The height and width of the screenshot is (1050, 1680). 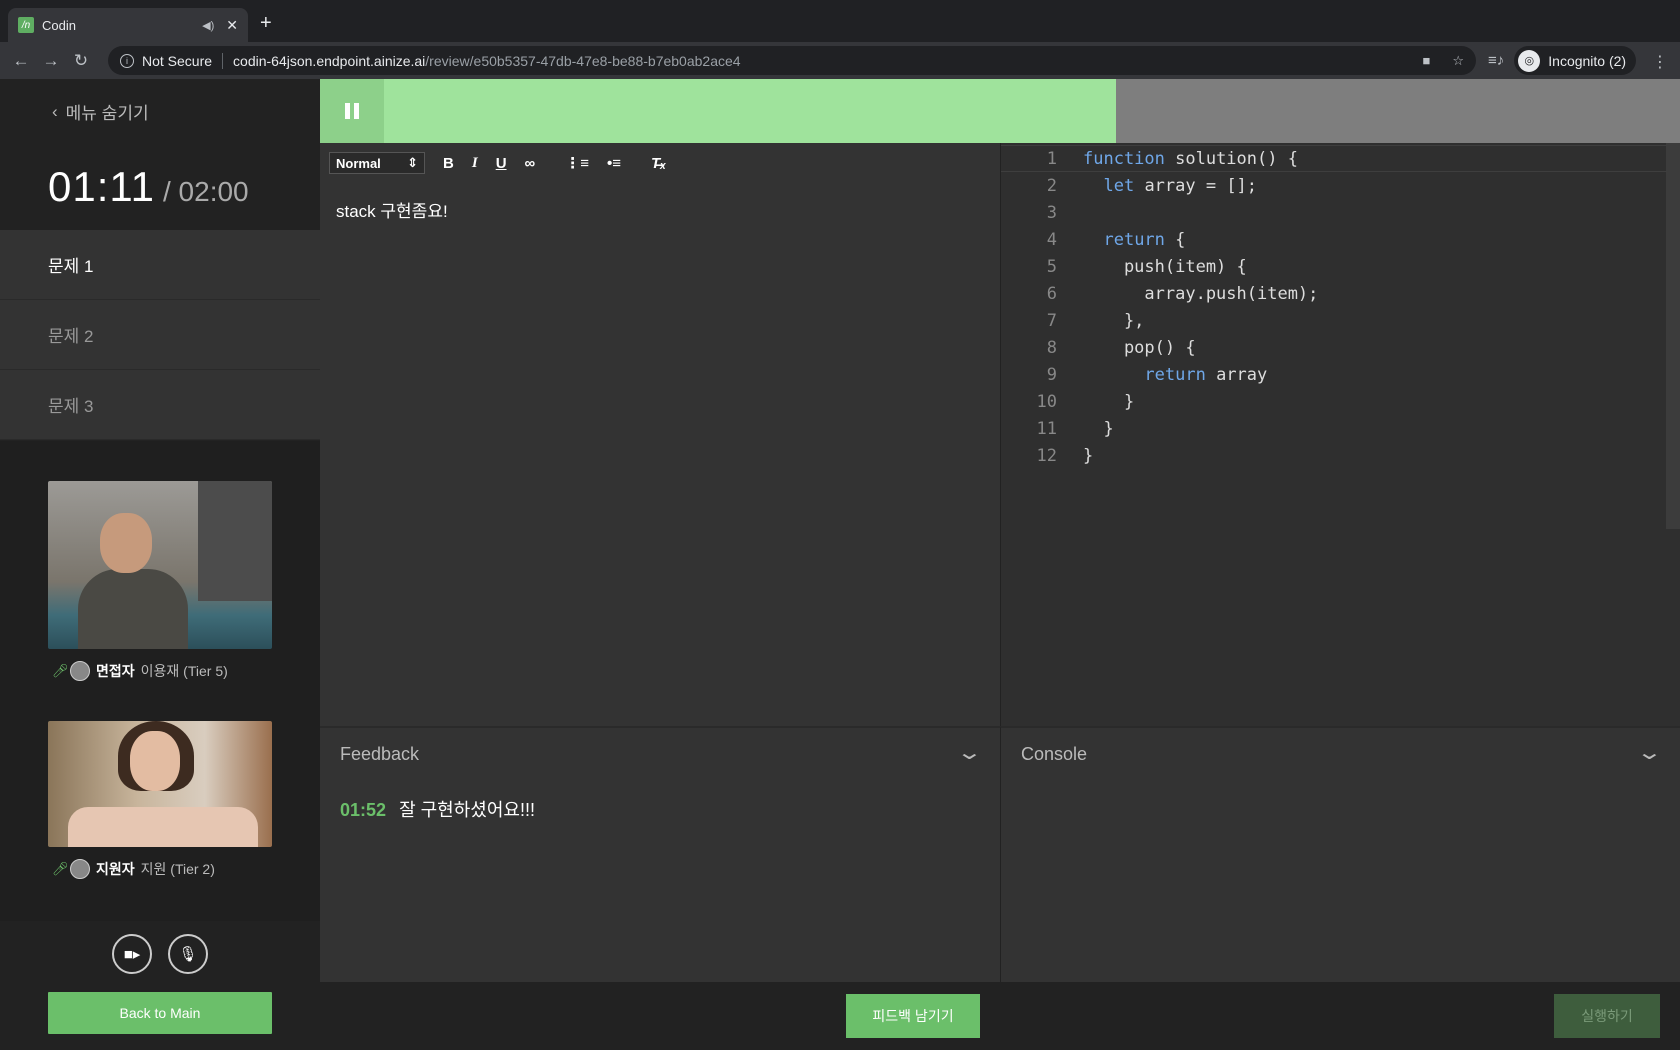 I want to click on hide-menu-button: ‹ 메뉴 숨기기, so click(x=100, y=111).